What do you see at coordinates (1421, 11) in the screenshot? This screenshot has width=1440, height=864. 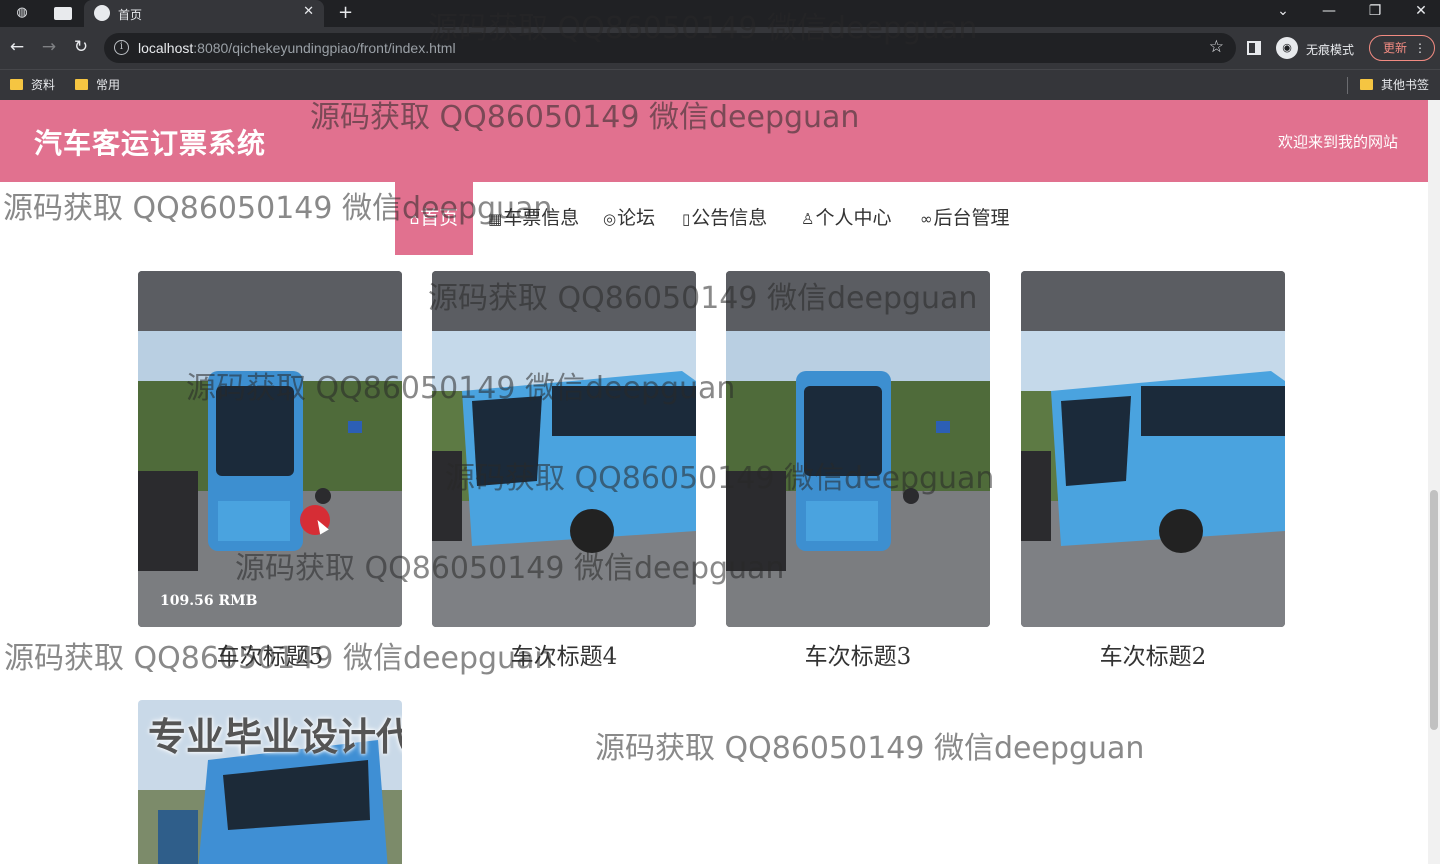 I see `close-window-button: ✕` at bounding box center [1421, 11].